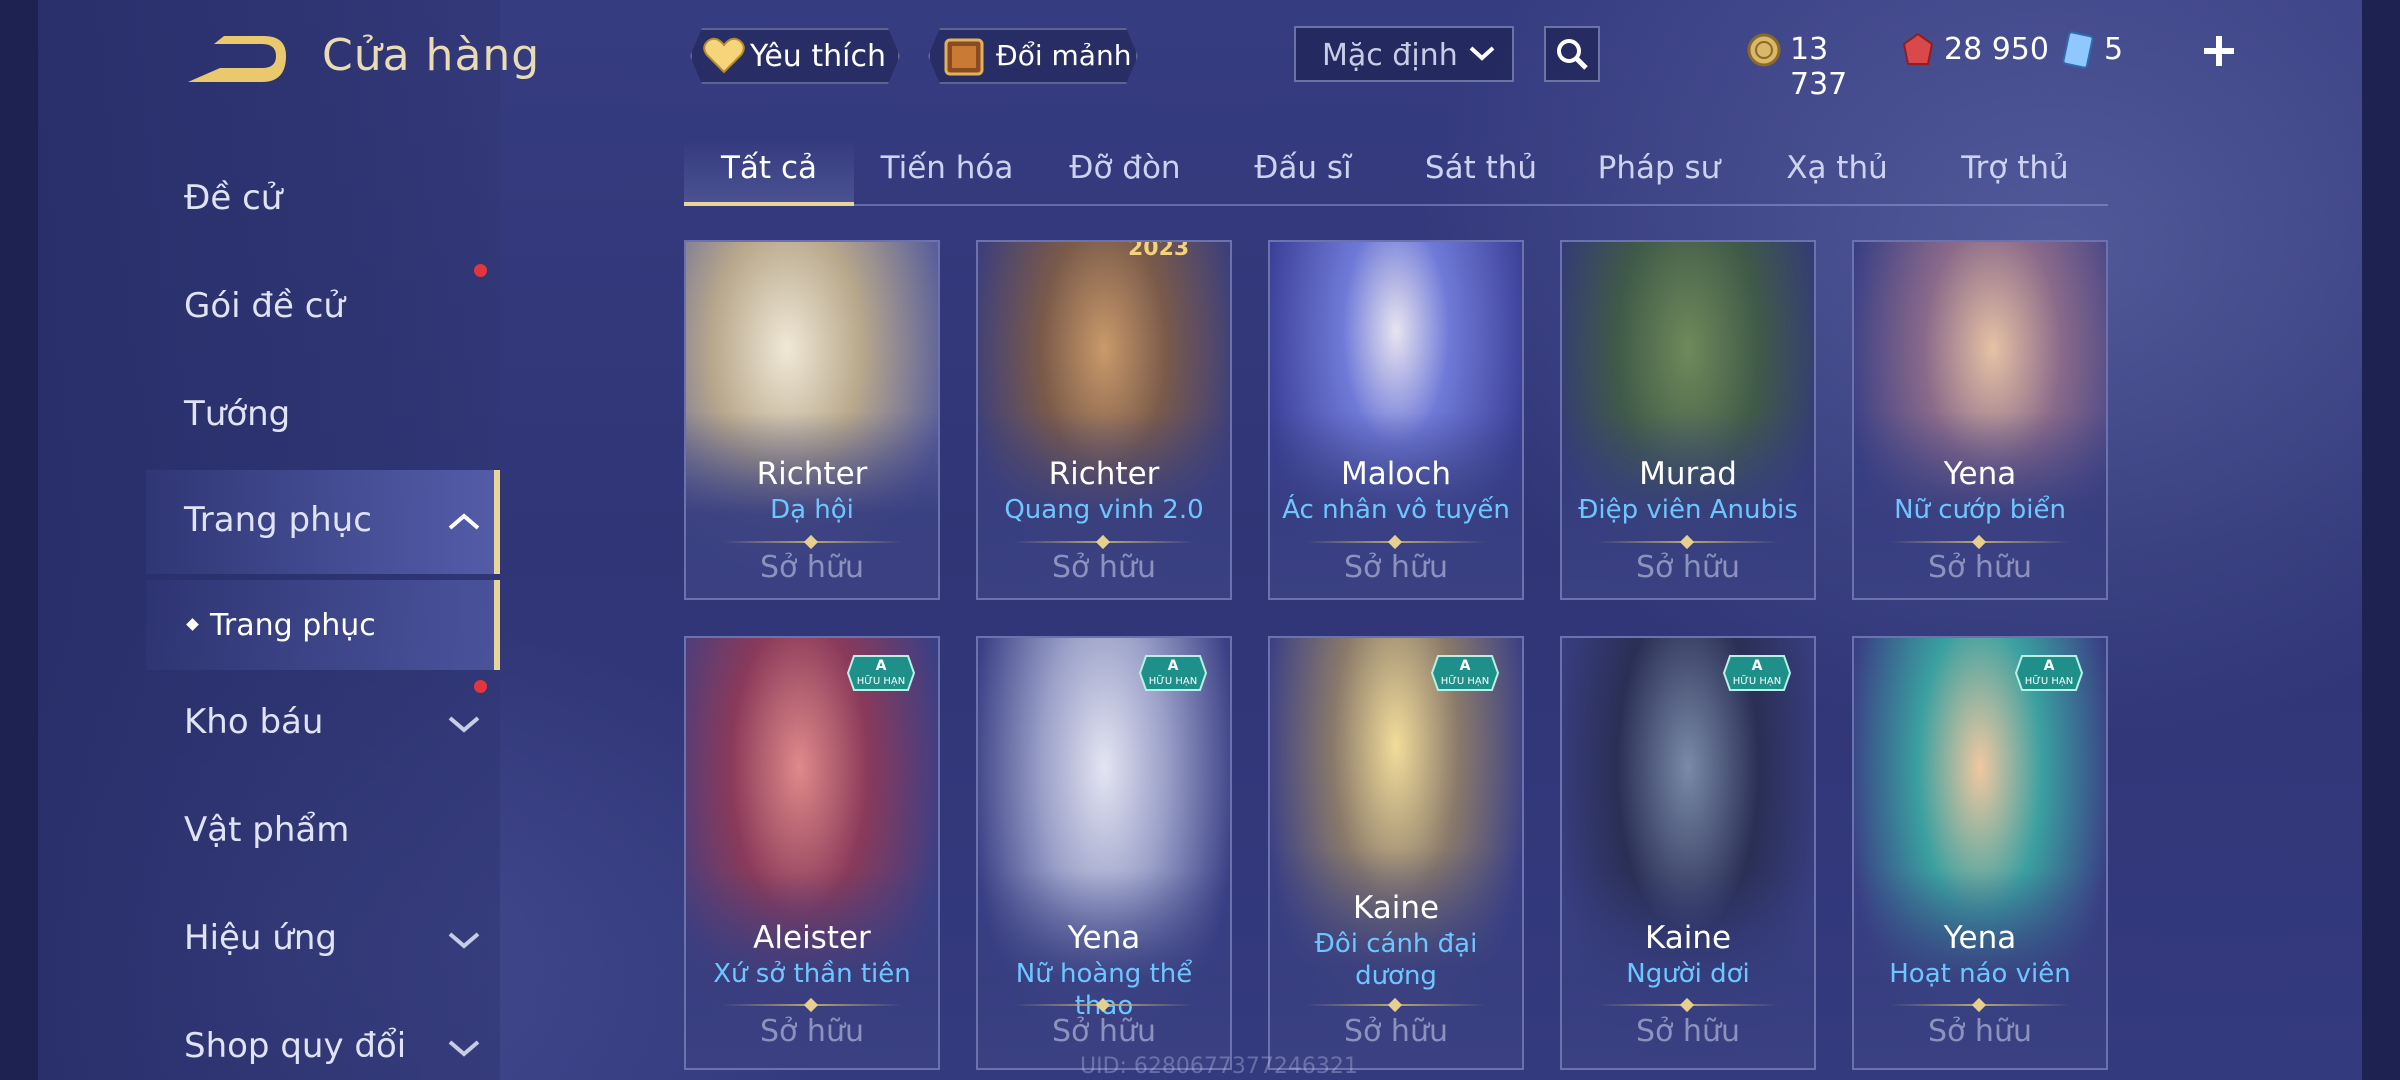 This screenshot has width=2400, height=1080. I want to click on skin-card: Murad Điệp viên Anubis Sở hữu, so click(1688, 420).